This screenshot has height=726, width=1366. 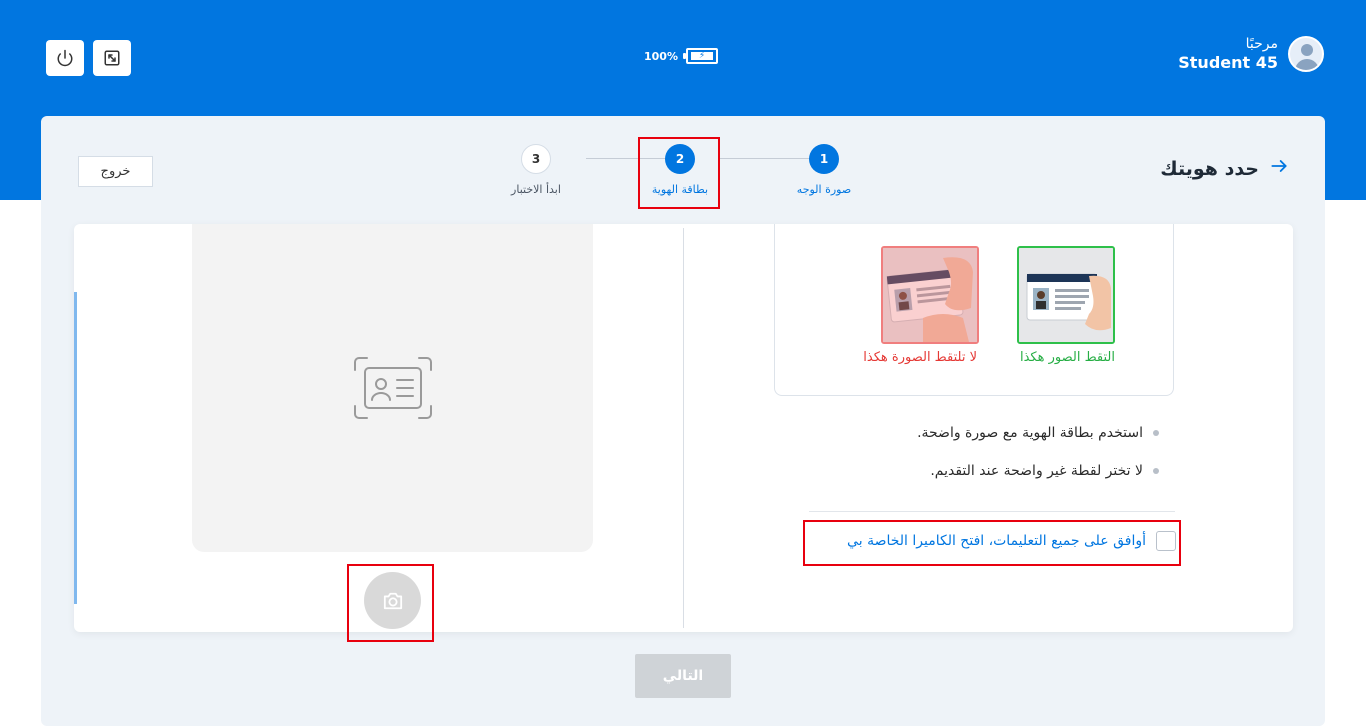 What do you see at coordinates (536, 159) in the screenshot?
I see `step-number: 3` at bounding box center [536, 159].